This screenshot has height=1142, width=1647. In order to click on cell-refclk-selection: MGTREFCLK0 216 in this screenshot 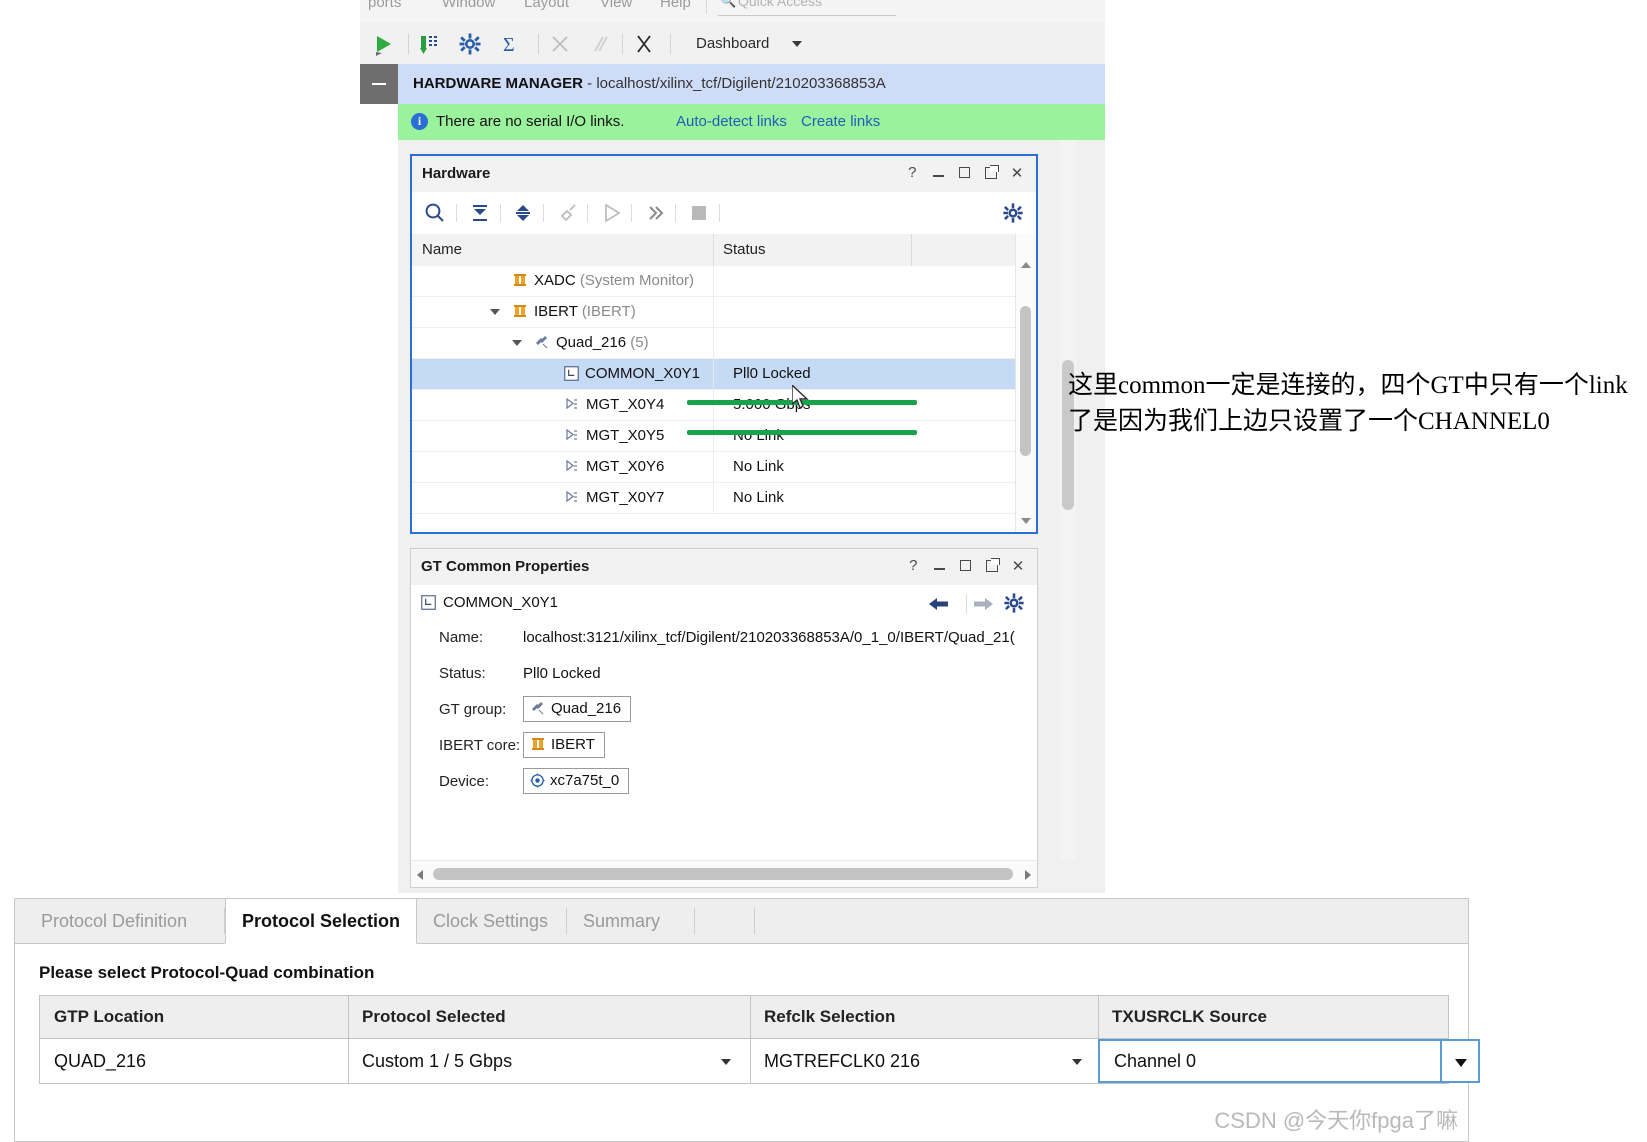, I will do `click(842, 1061)`.